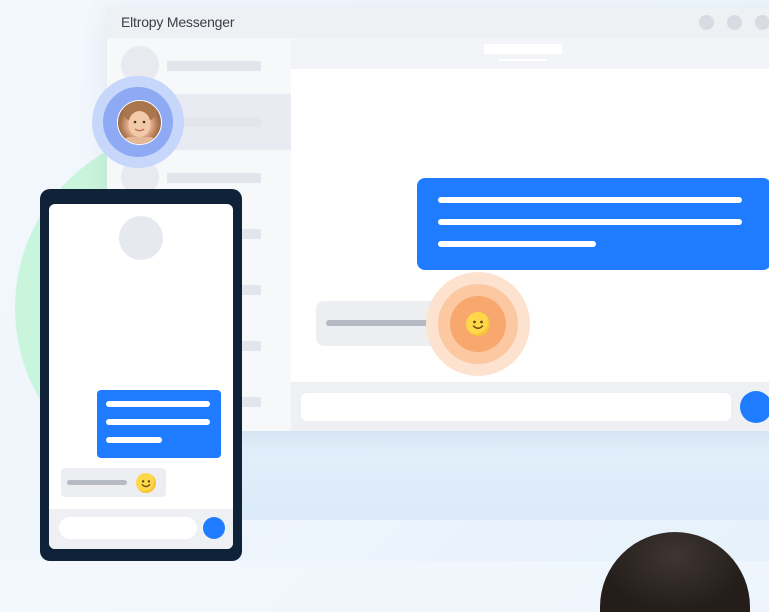 This screenshot has height=612, width=769. What do you see at coordinates (706, 22) in the screenshot?
I see `window-control-minimize` at bounding box center [706, 22].